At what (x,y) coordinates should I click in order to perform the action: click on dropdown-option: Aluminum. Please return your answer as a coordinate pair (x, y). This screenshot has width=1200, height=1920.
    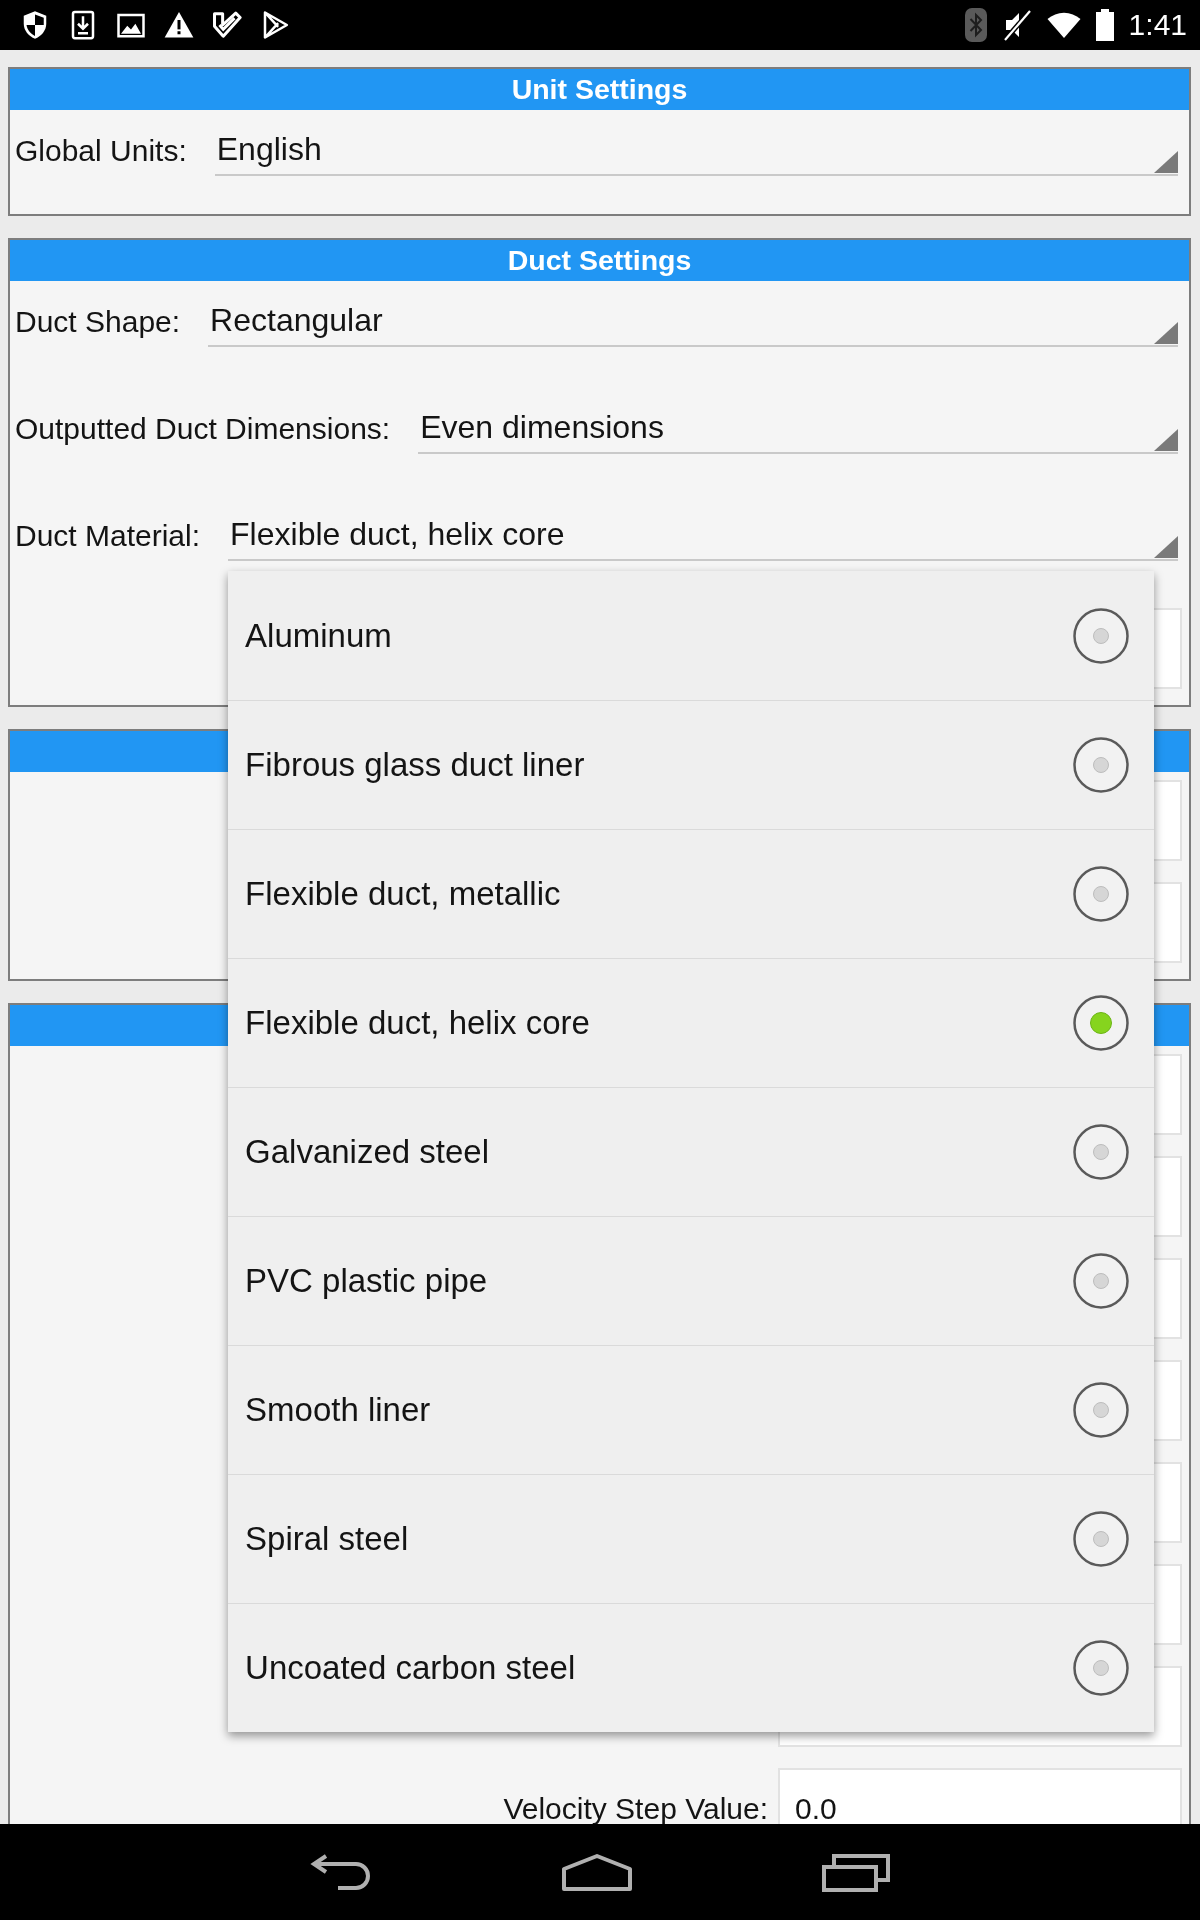
    Looking at the image, I should click on (691, 635).